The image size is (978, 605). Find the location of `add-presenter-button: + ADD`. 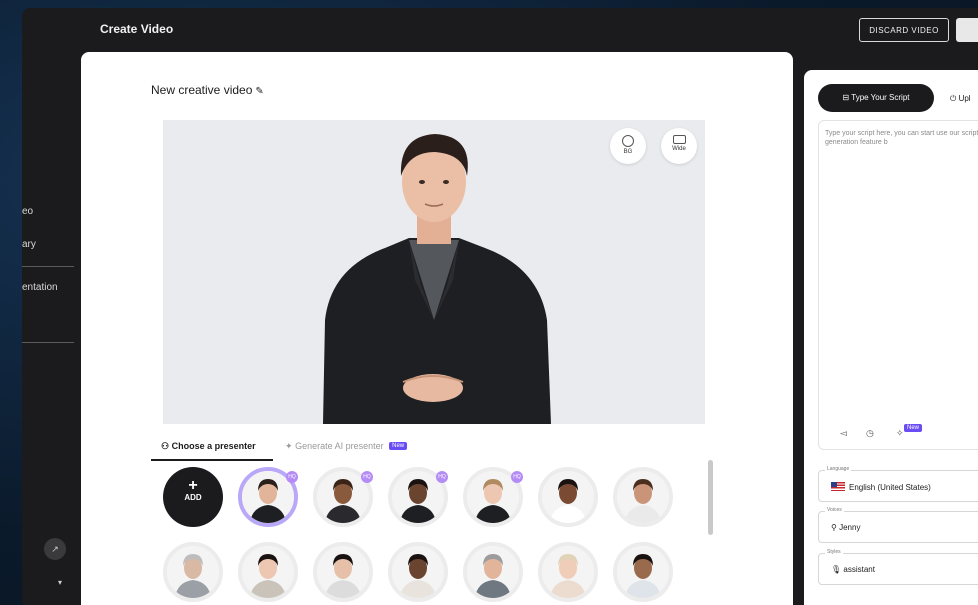

add-presenter-button: + ADD is located at coordinates (193, 497).